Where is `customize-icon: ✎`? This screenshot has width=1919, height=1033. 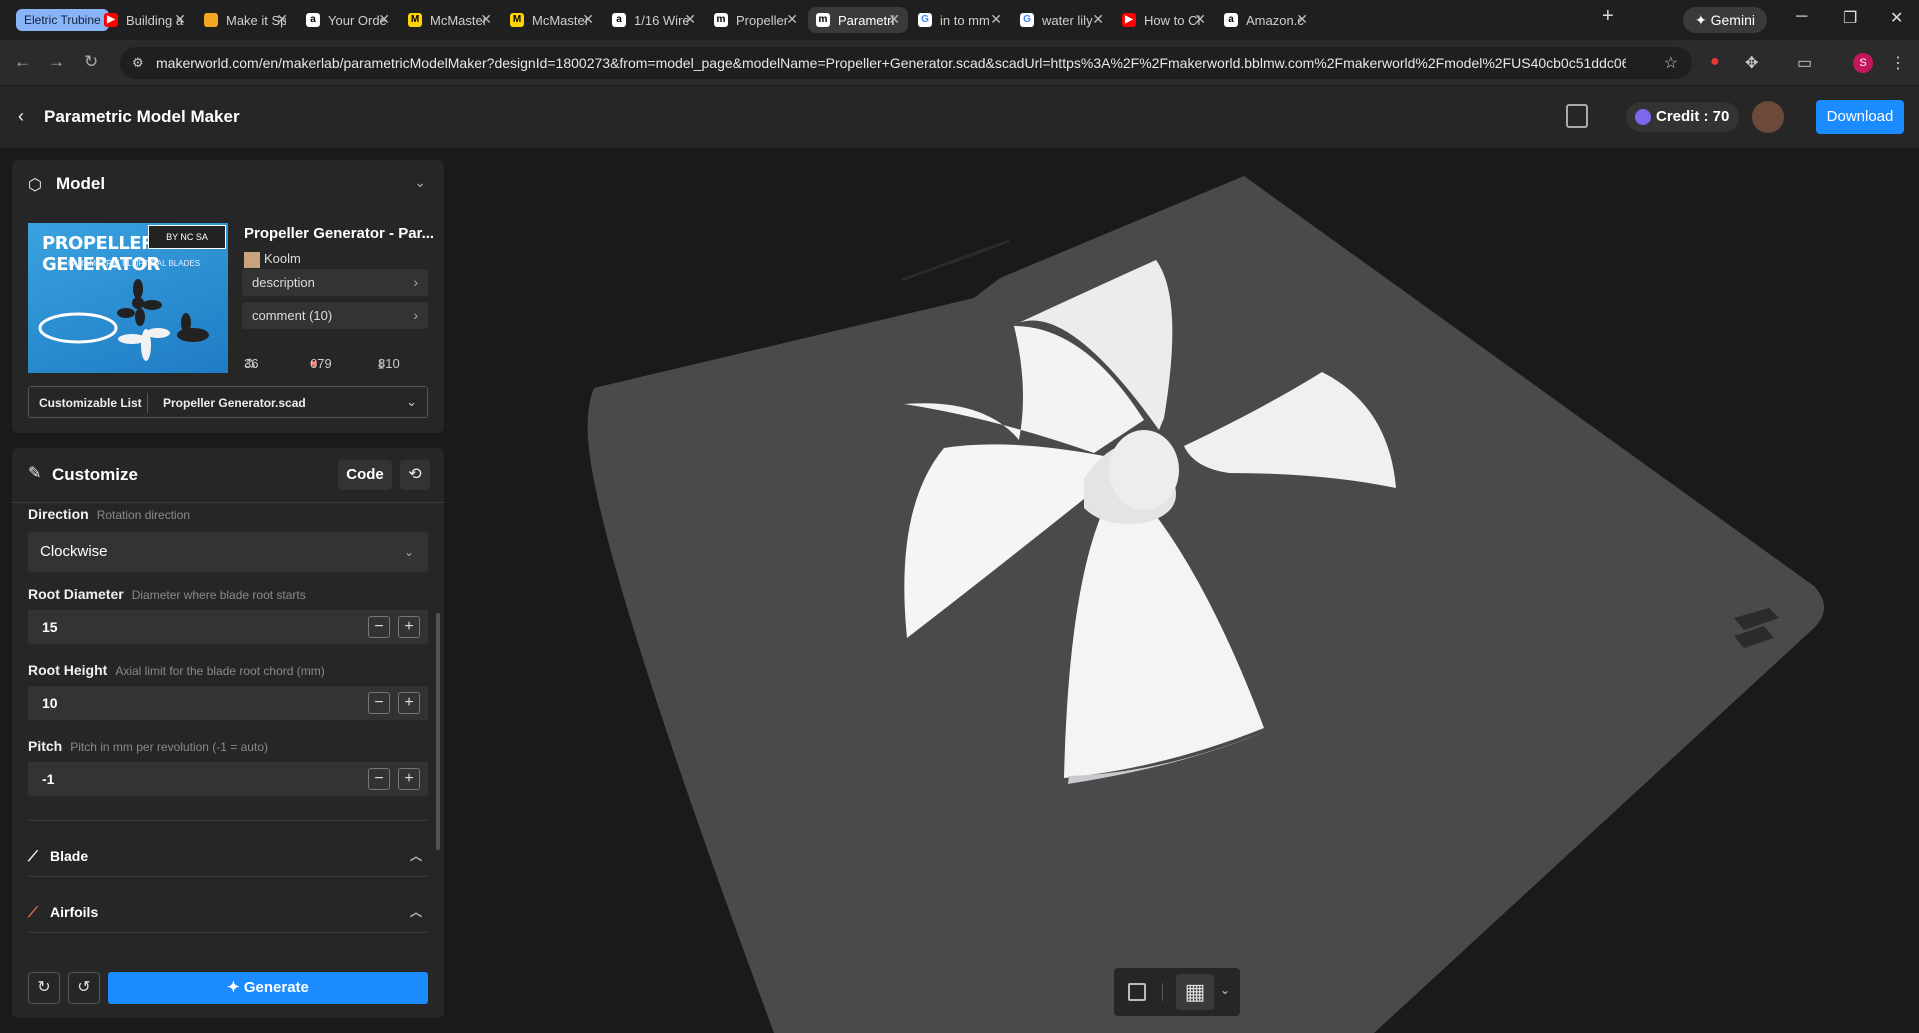 customize-icon: ✎ is located at coordinates (35, 473).